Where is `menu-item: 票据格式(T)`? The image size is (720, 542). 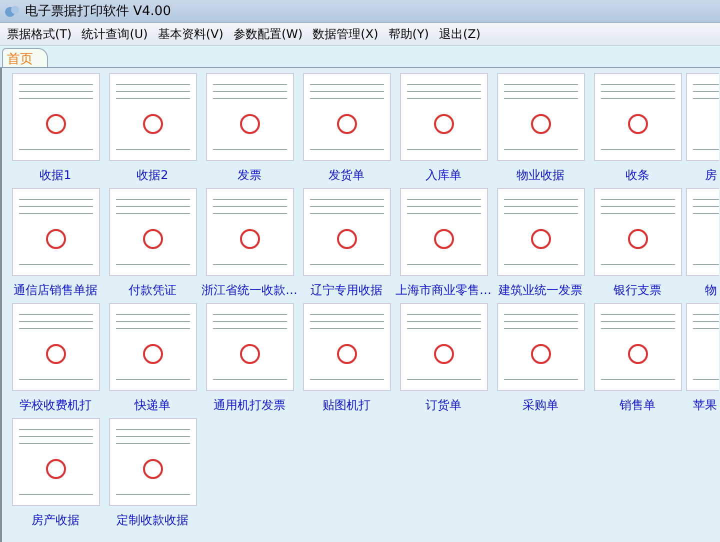 menu-item: 票据格式(T) is located at coordinates (39, 34).